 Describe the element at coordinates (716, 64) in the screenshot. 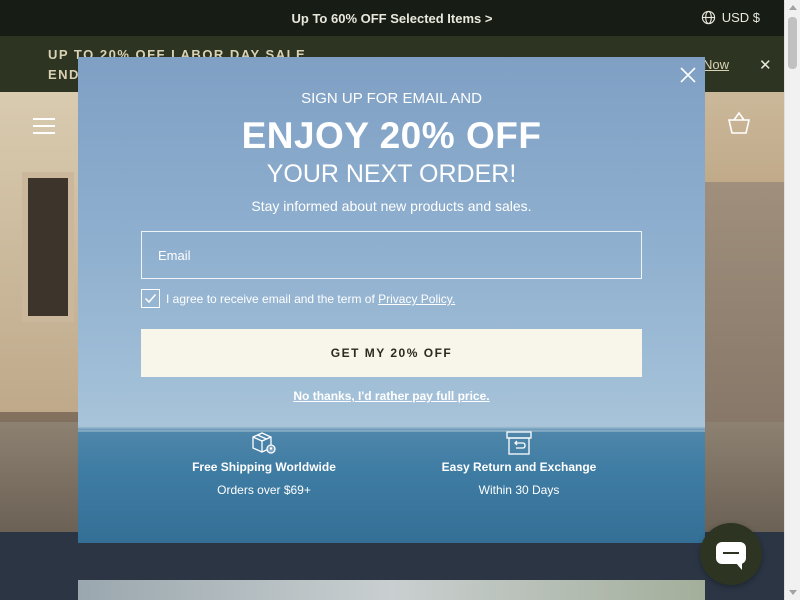

I see `shop-now-link: Now` at that location.